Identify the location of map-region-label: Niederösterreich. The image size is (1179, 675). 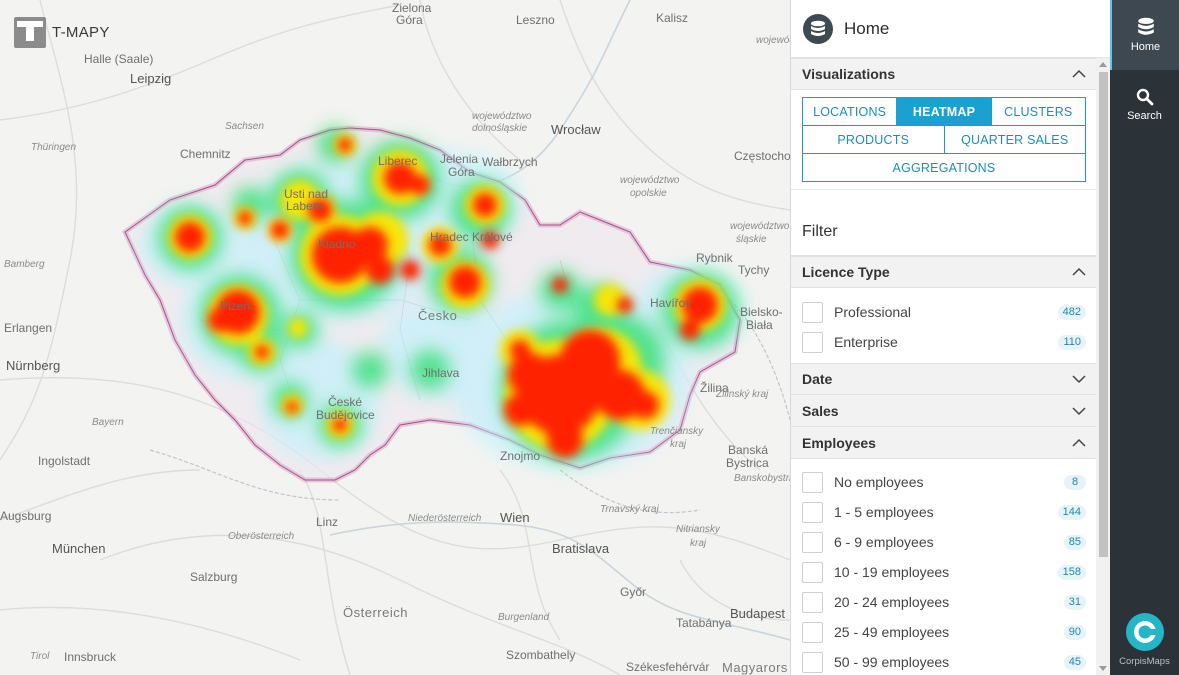
(445, 518).